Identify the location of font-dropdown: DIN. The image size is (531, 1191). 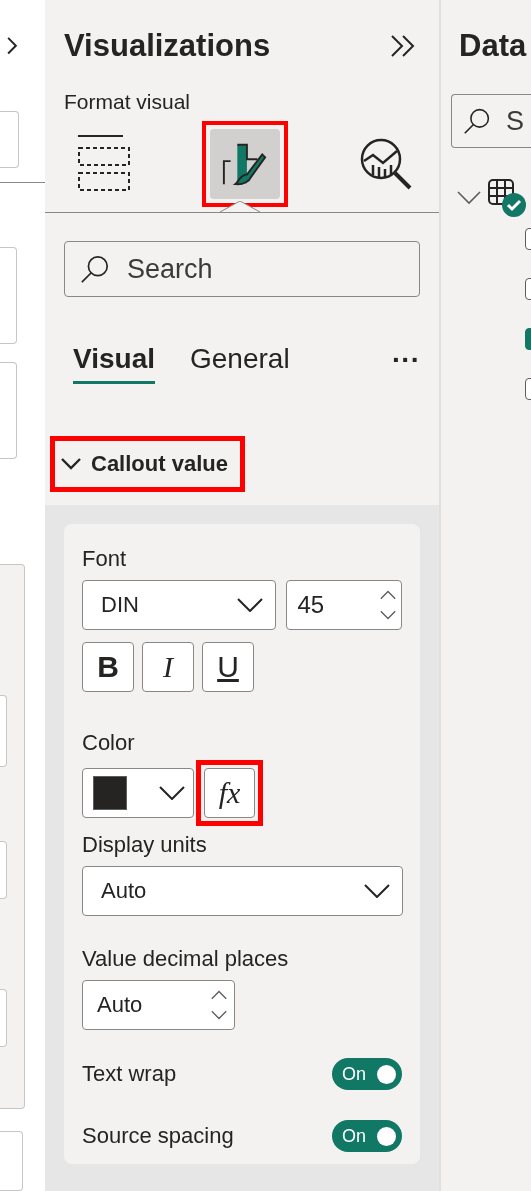
(179, 605).